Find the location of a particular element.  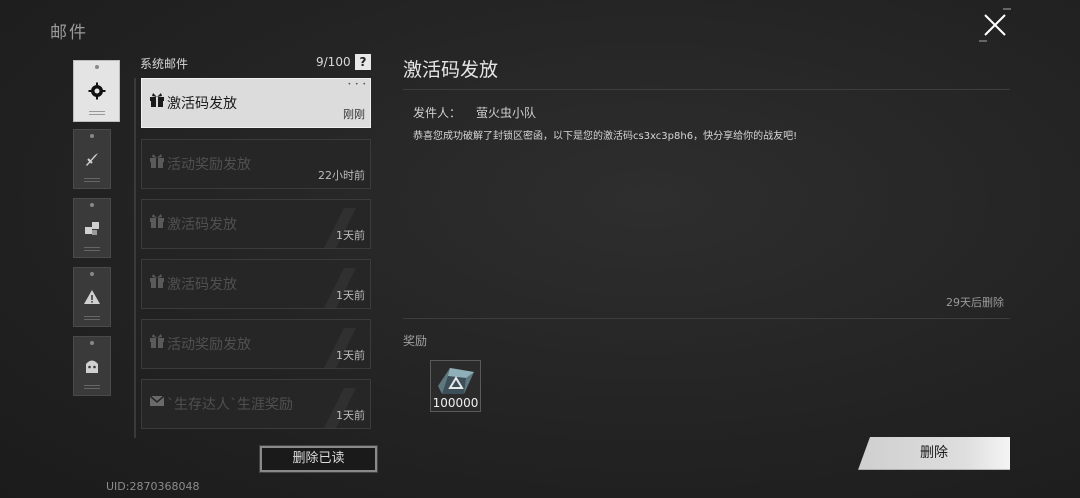

reward-label: 奖励 is located at coordinates (415, 341).